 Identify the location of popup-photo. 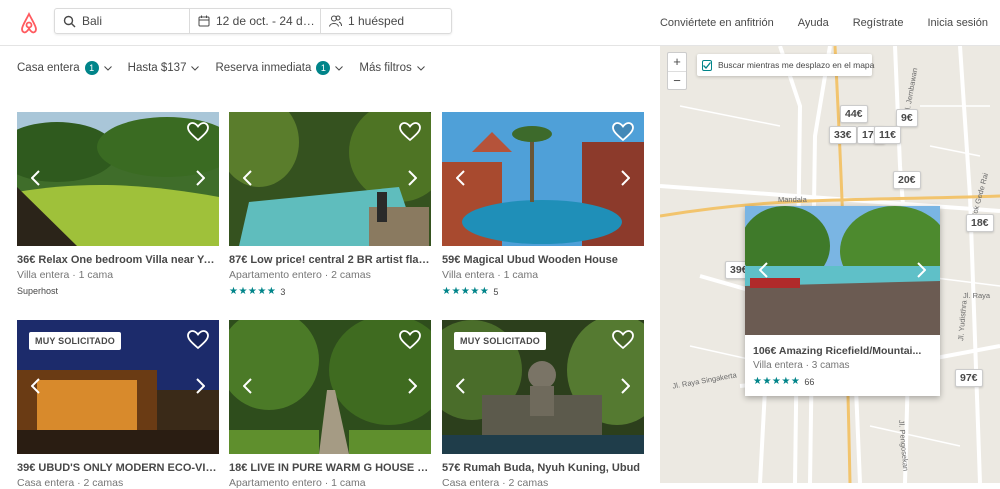
(842, 270).